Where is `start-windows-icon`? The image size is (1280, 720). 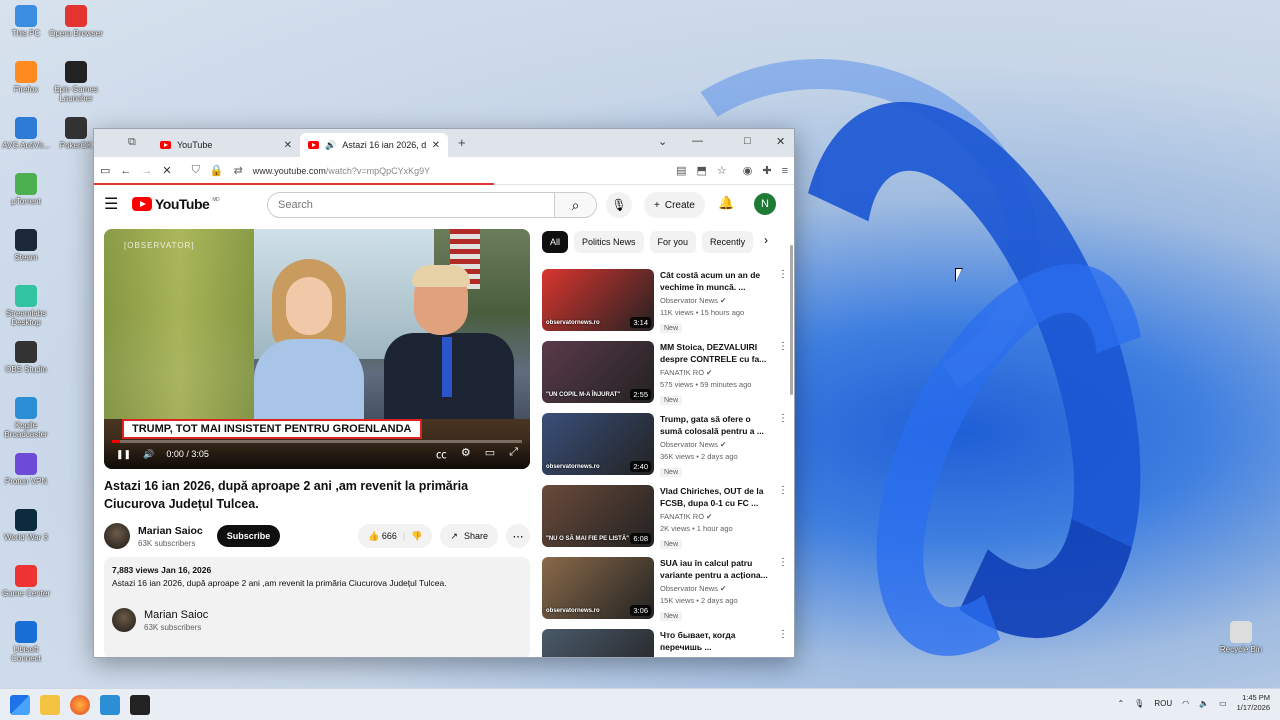
start-windows-icon is located at coordinates (20, 704).